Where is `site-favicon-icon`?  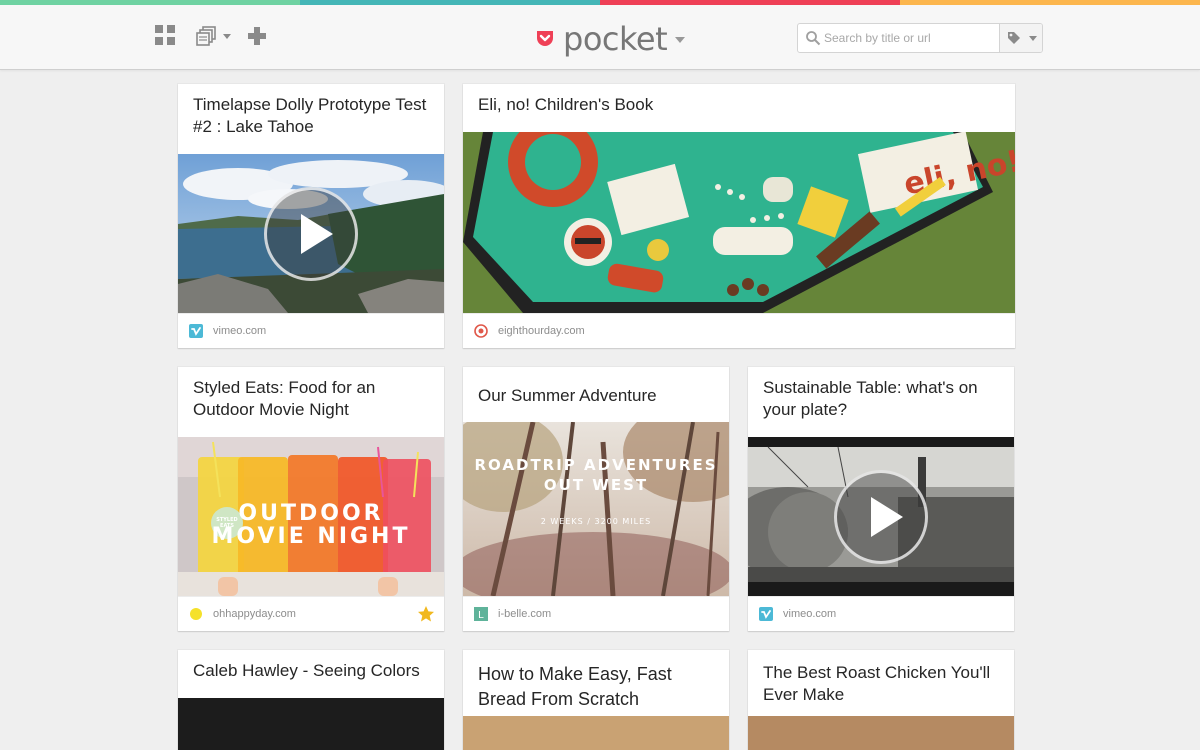 site-favicon-icon is located at coordinates (481, 331).